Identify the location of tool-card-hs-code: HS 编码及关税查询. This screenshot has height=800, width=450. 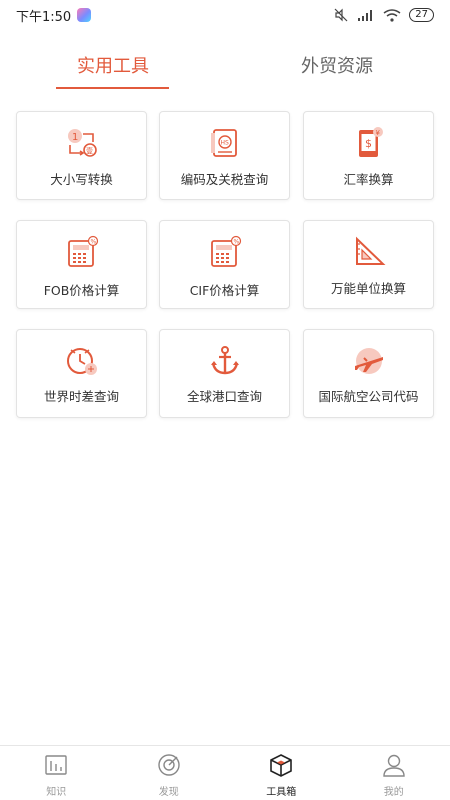
(224, 155).